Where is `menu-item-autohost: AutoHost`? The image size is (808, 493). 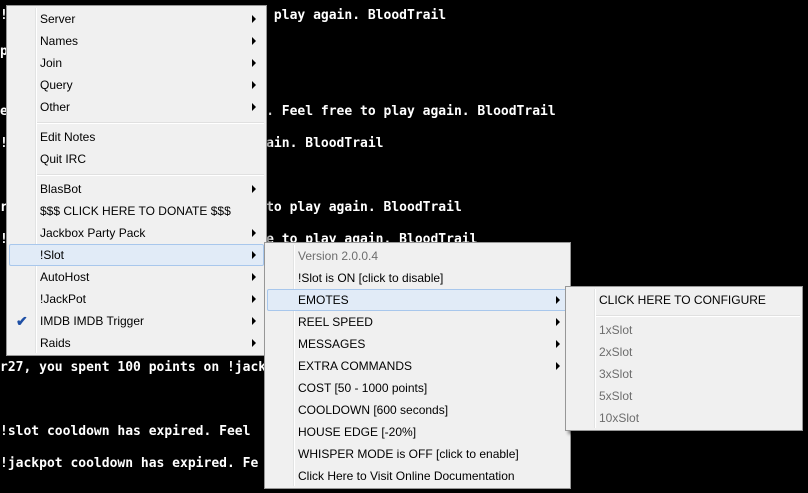 menu-item-autohost: AutoHost is located at coordinates (136, 277).